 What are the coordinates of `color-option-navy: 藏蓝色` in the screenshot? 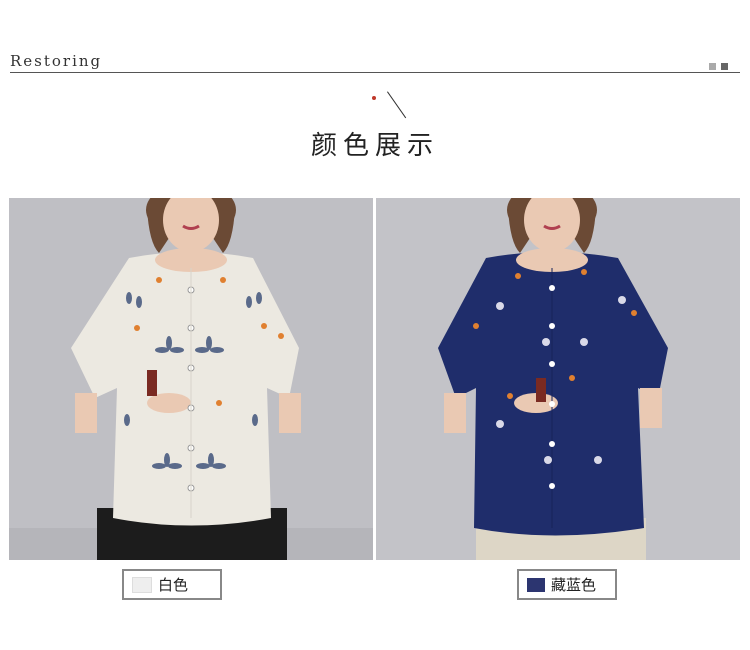 It's located at (567, 584).